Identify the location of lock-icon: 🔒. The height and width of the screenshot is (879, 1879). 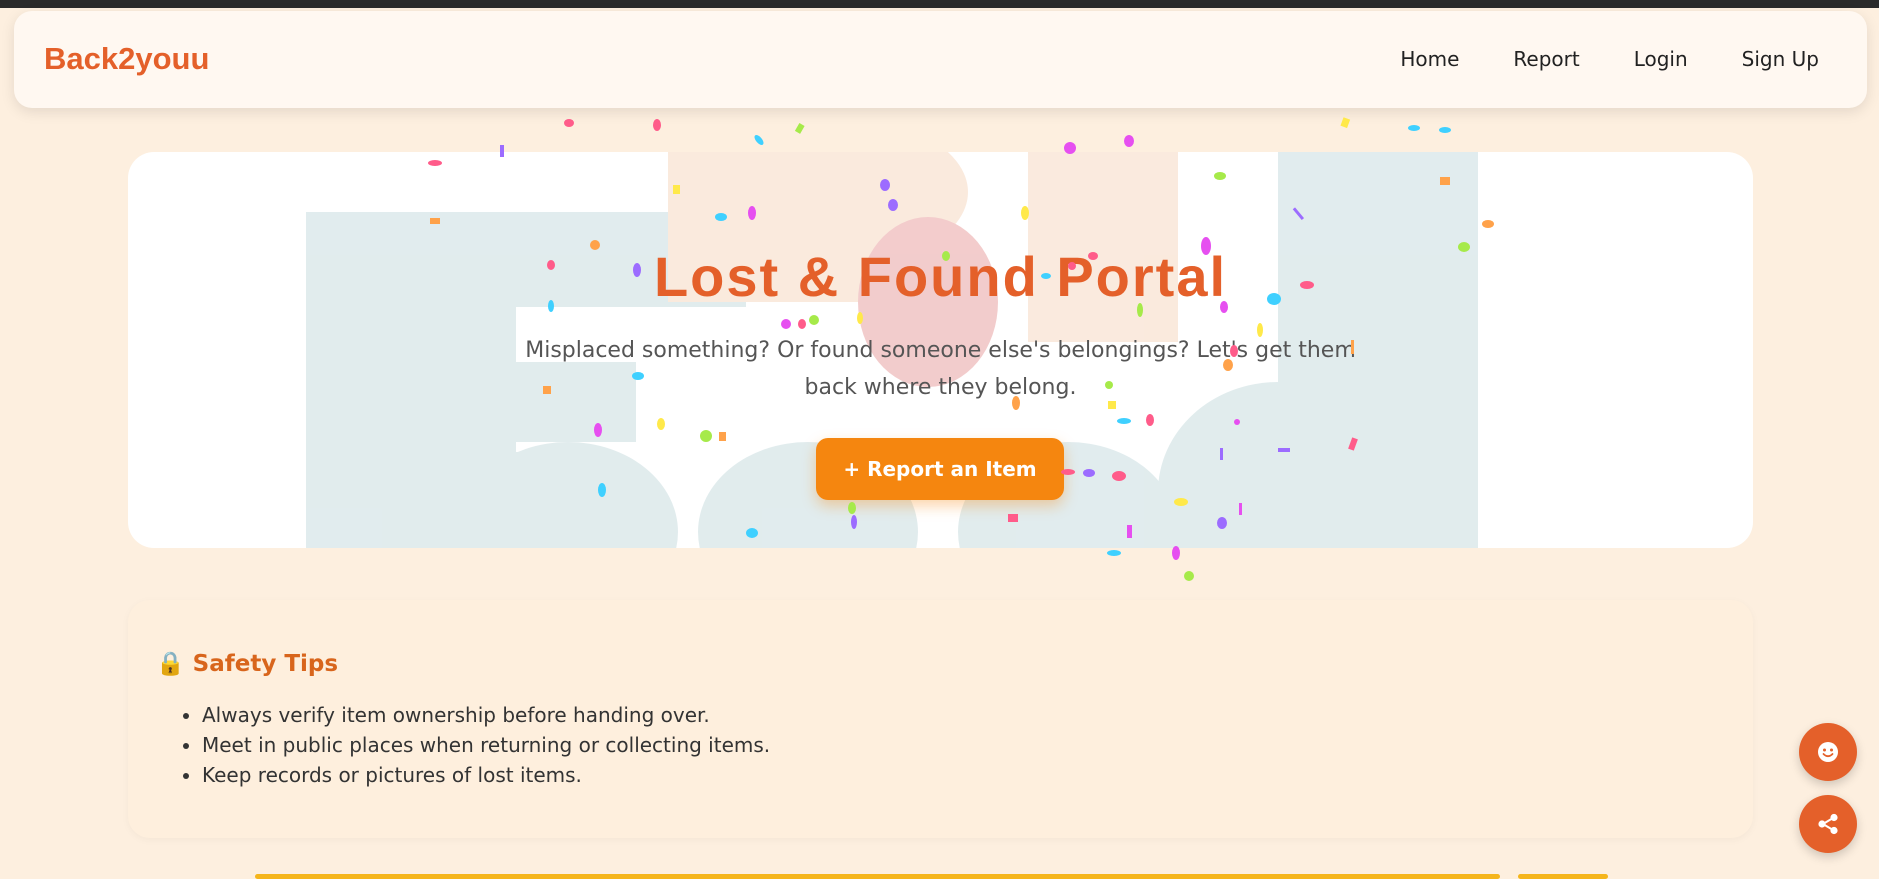
(170, 664).